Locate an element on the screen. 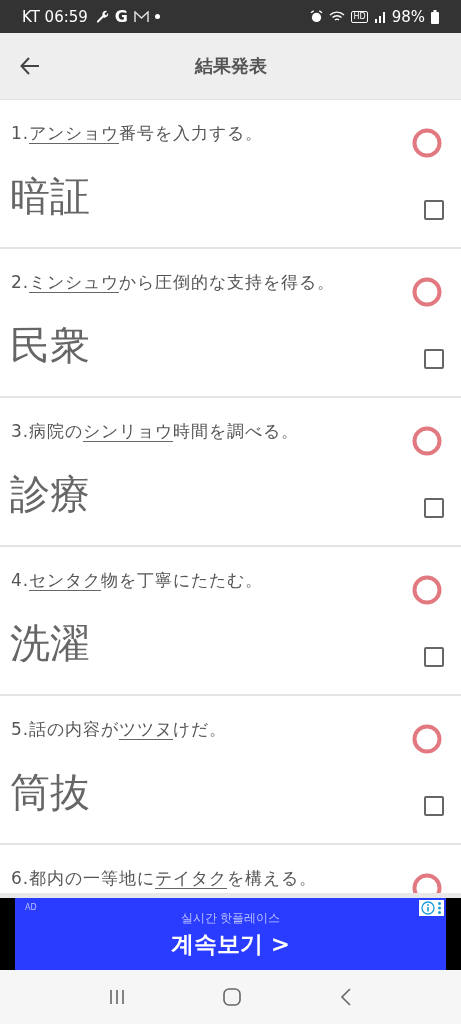 This screenshot has width=461, height=1024. battery-level: 98% is located at coordinates (408, 16).